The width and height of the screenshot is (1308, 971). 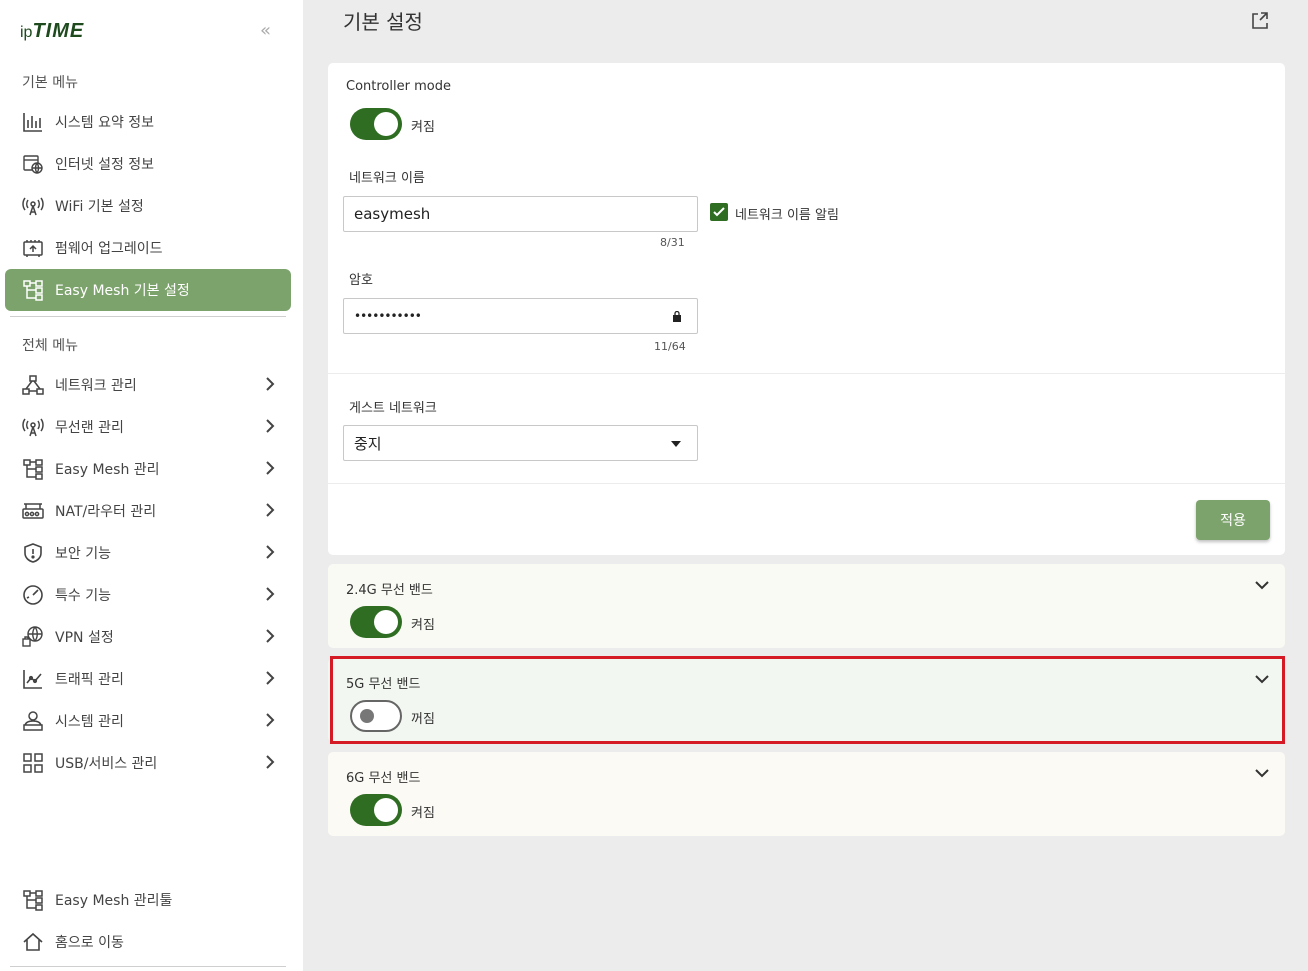 What do you see at coordinates (114, 901) in the screenshot?
I see `sidebar-item-label: Easy Mesh 관리툴` at bounding box center [114, 901].